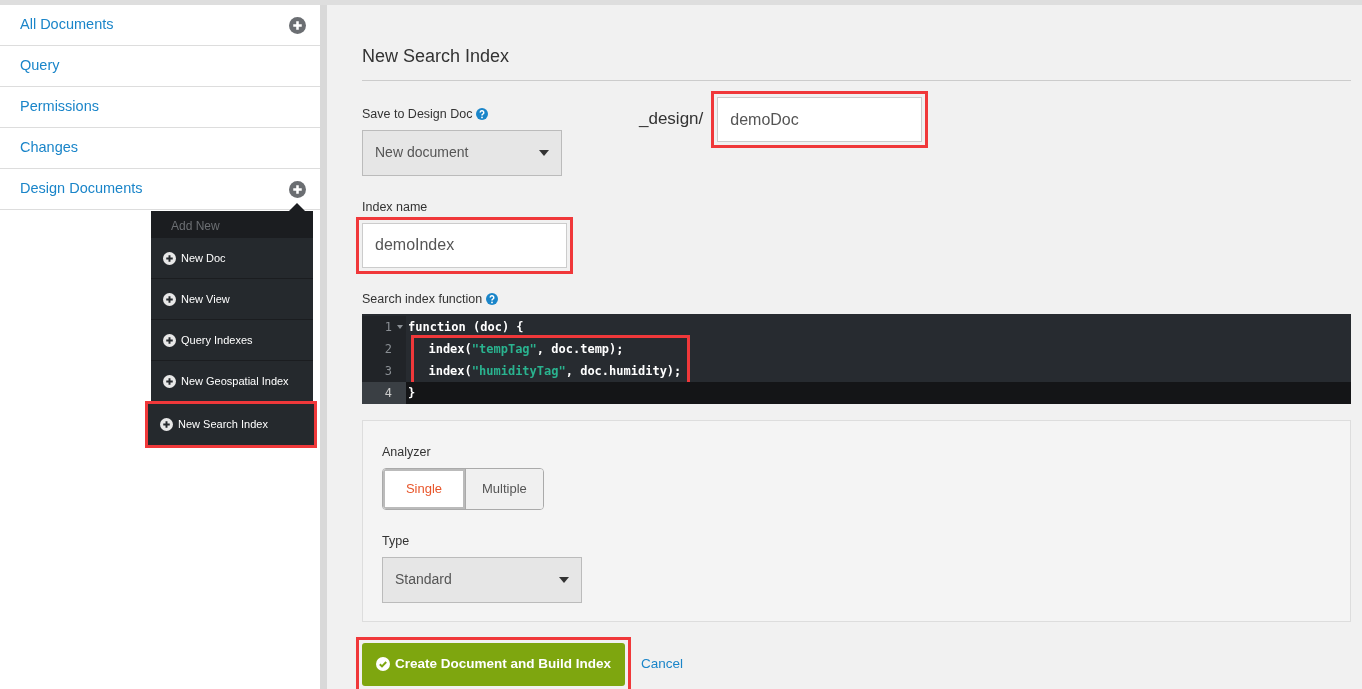  What do you see at coordinates (554, 372) in the screenshot?
I see `code-line: index("humidityTag", doc.humidity);` at bounding box center [554, 372].